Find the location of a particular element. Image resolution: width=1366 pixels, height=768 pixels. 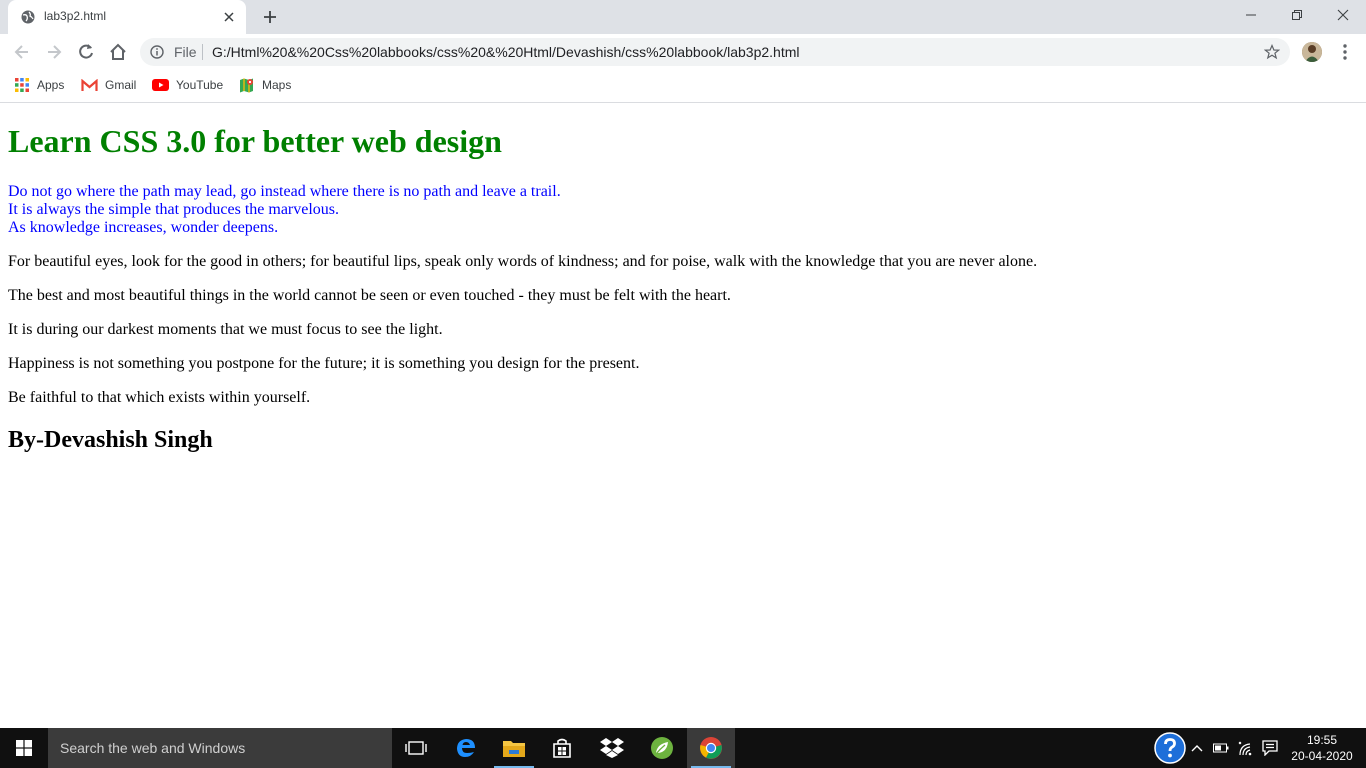

battery-button is located at coordinates (1221, 748).